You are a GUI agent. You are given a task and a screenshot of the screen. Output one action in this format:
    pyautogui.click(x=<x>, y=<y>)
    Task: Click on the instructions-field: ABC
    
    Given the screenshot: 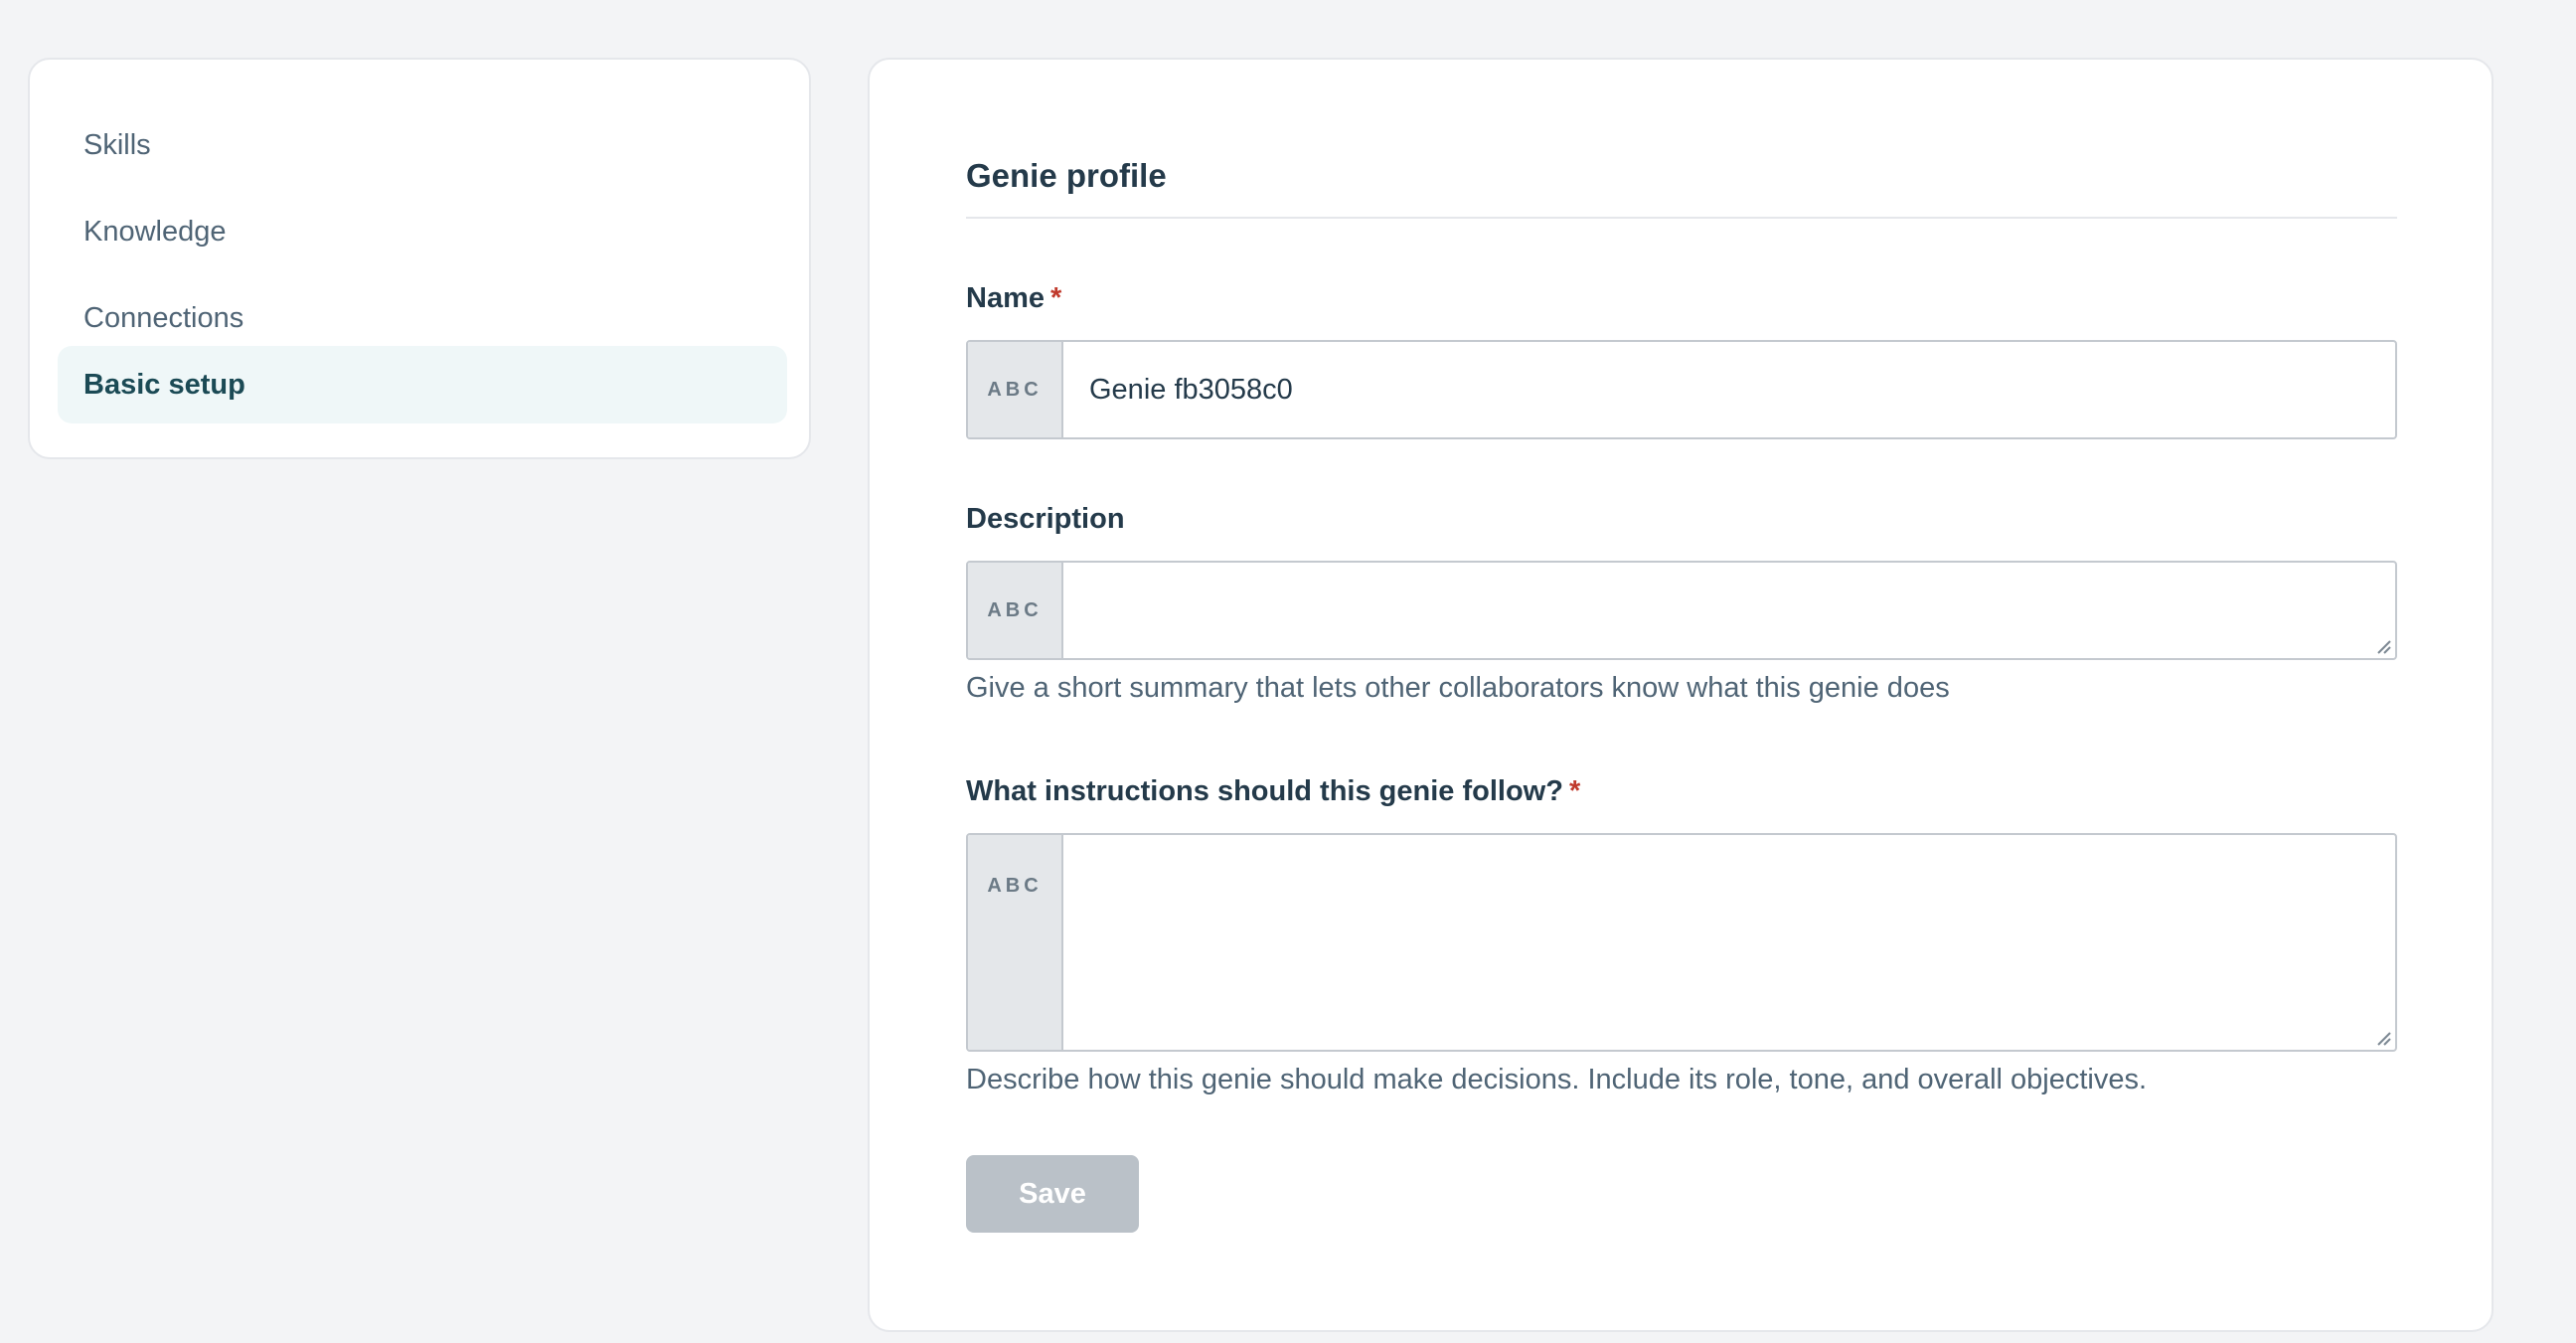 What is the action you would take?
    pyautogui.click(x=1681, y=942)
    